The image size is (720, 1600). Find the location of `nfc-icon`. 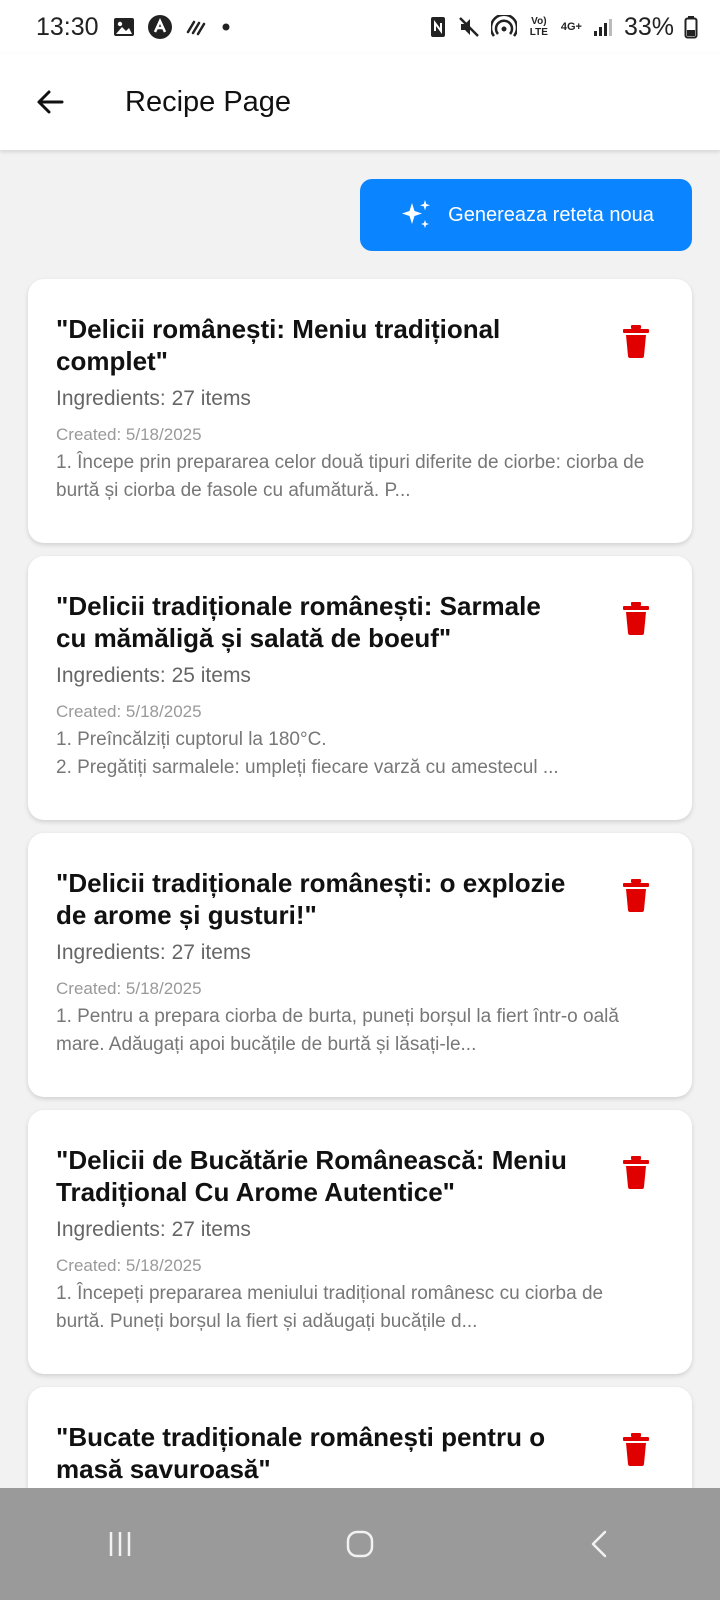

nfc-icon is located at coordinates (437, 27).